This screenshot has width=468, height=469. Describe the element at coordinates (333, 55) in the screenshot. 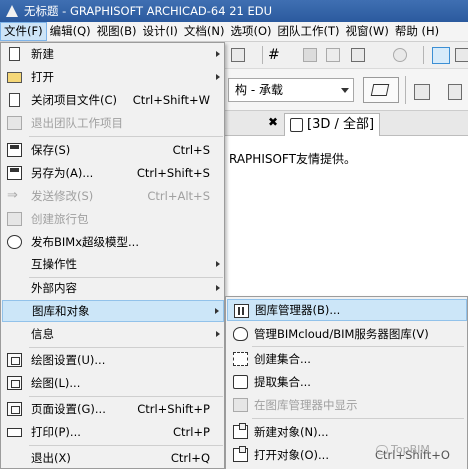

I see `pencil-icon` at that location.